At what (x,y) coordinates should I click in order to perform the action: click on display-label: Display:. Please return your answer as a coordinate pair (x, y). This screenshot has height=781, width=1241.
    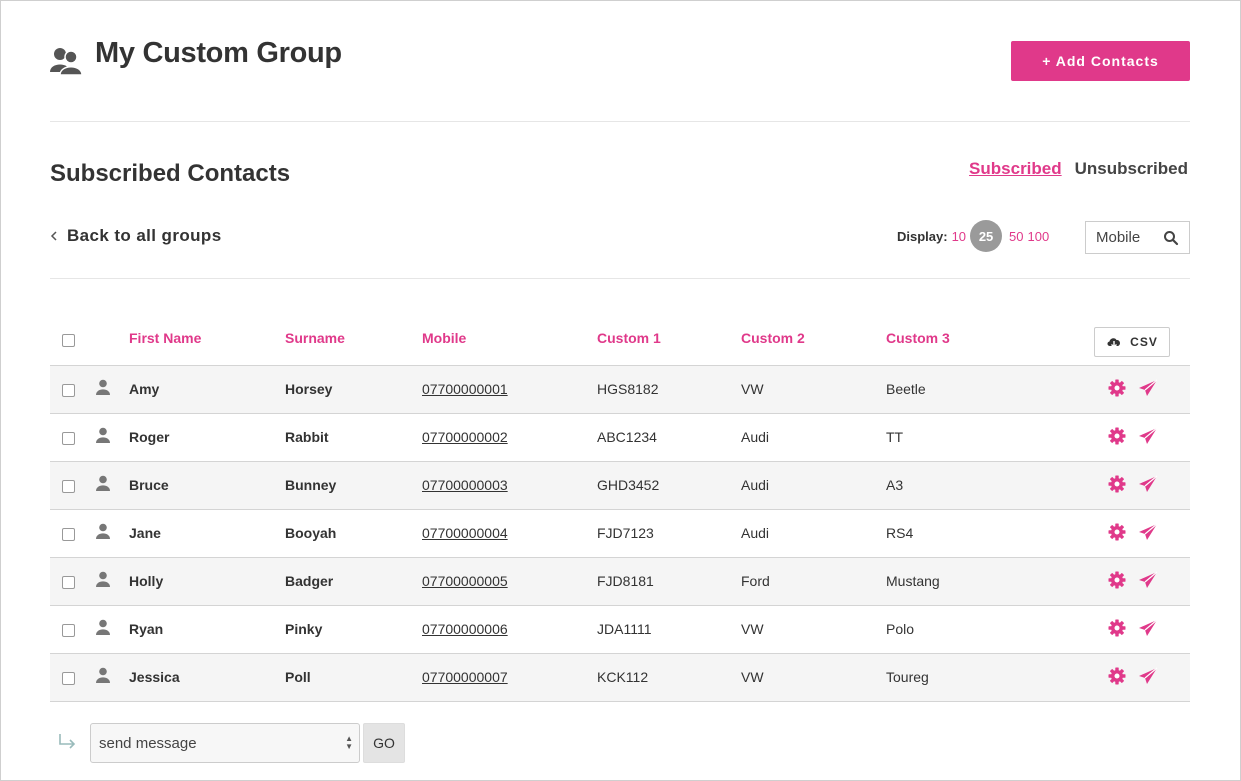
    Looking at the image, I should click on (922, 236).